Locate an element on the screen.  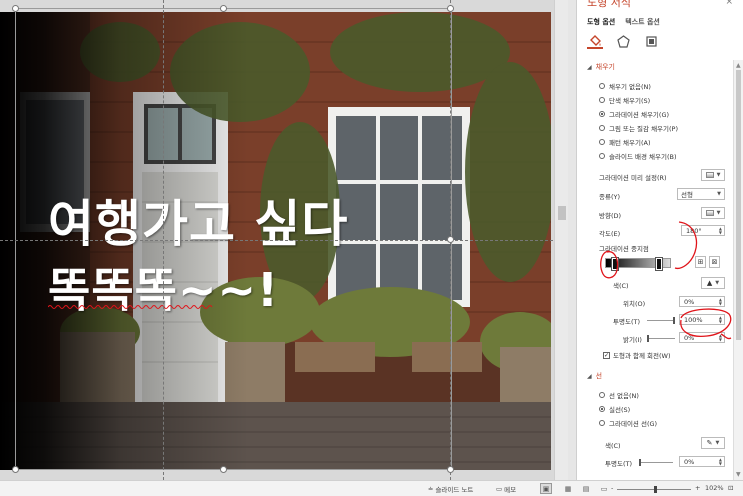
direction-dropdown: ▼ is located at coordinates (713, 213).